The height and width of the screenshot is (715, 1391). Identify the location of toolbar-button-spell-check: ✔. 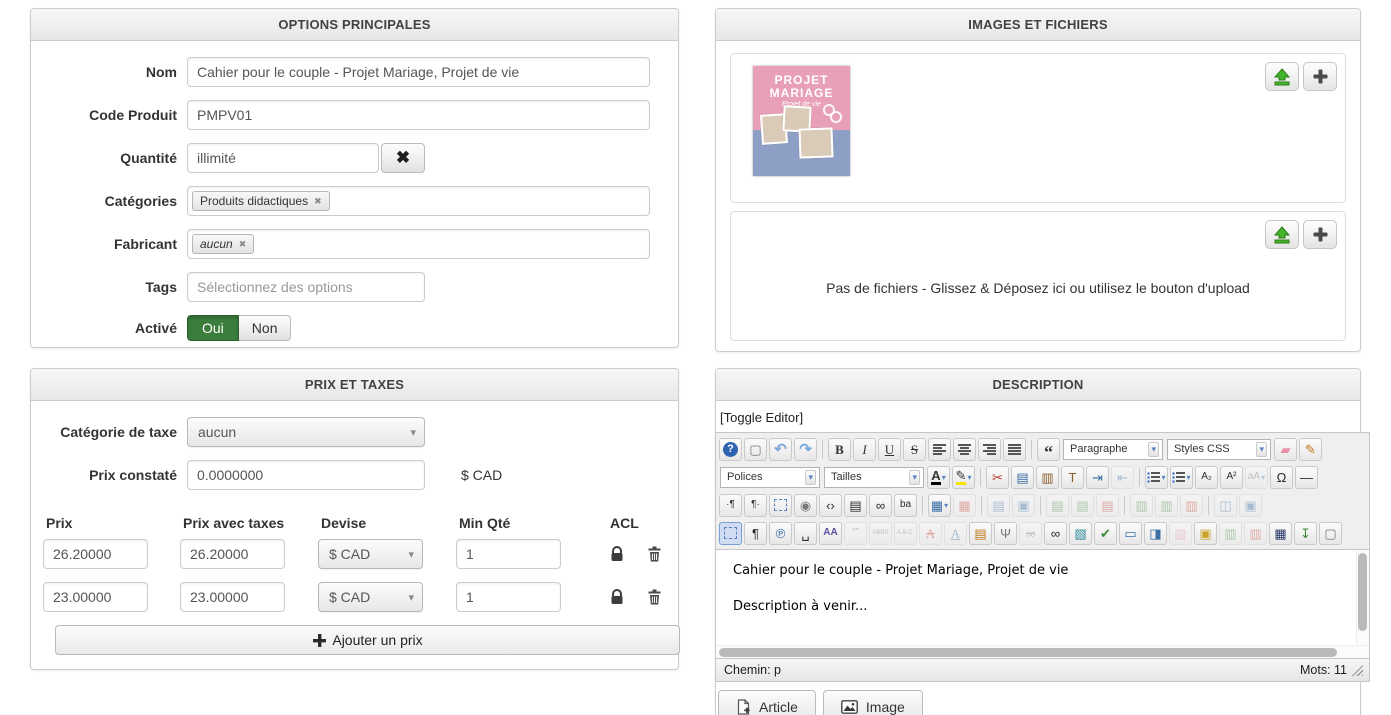
(1105, 533).